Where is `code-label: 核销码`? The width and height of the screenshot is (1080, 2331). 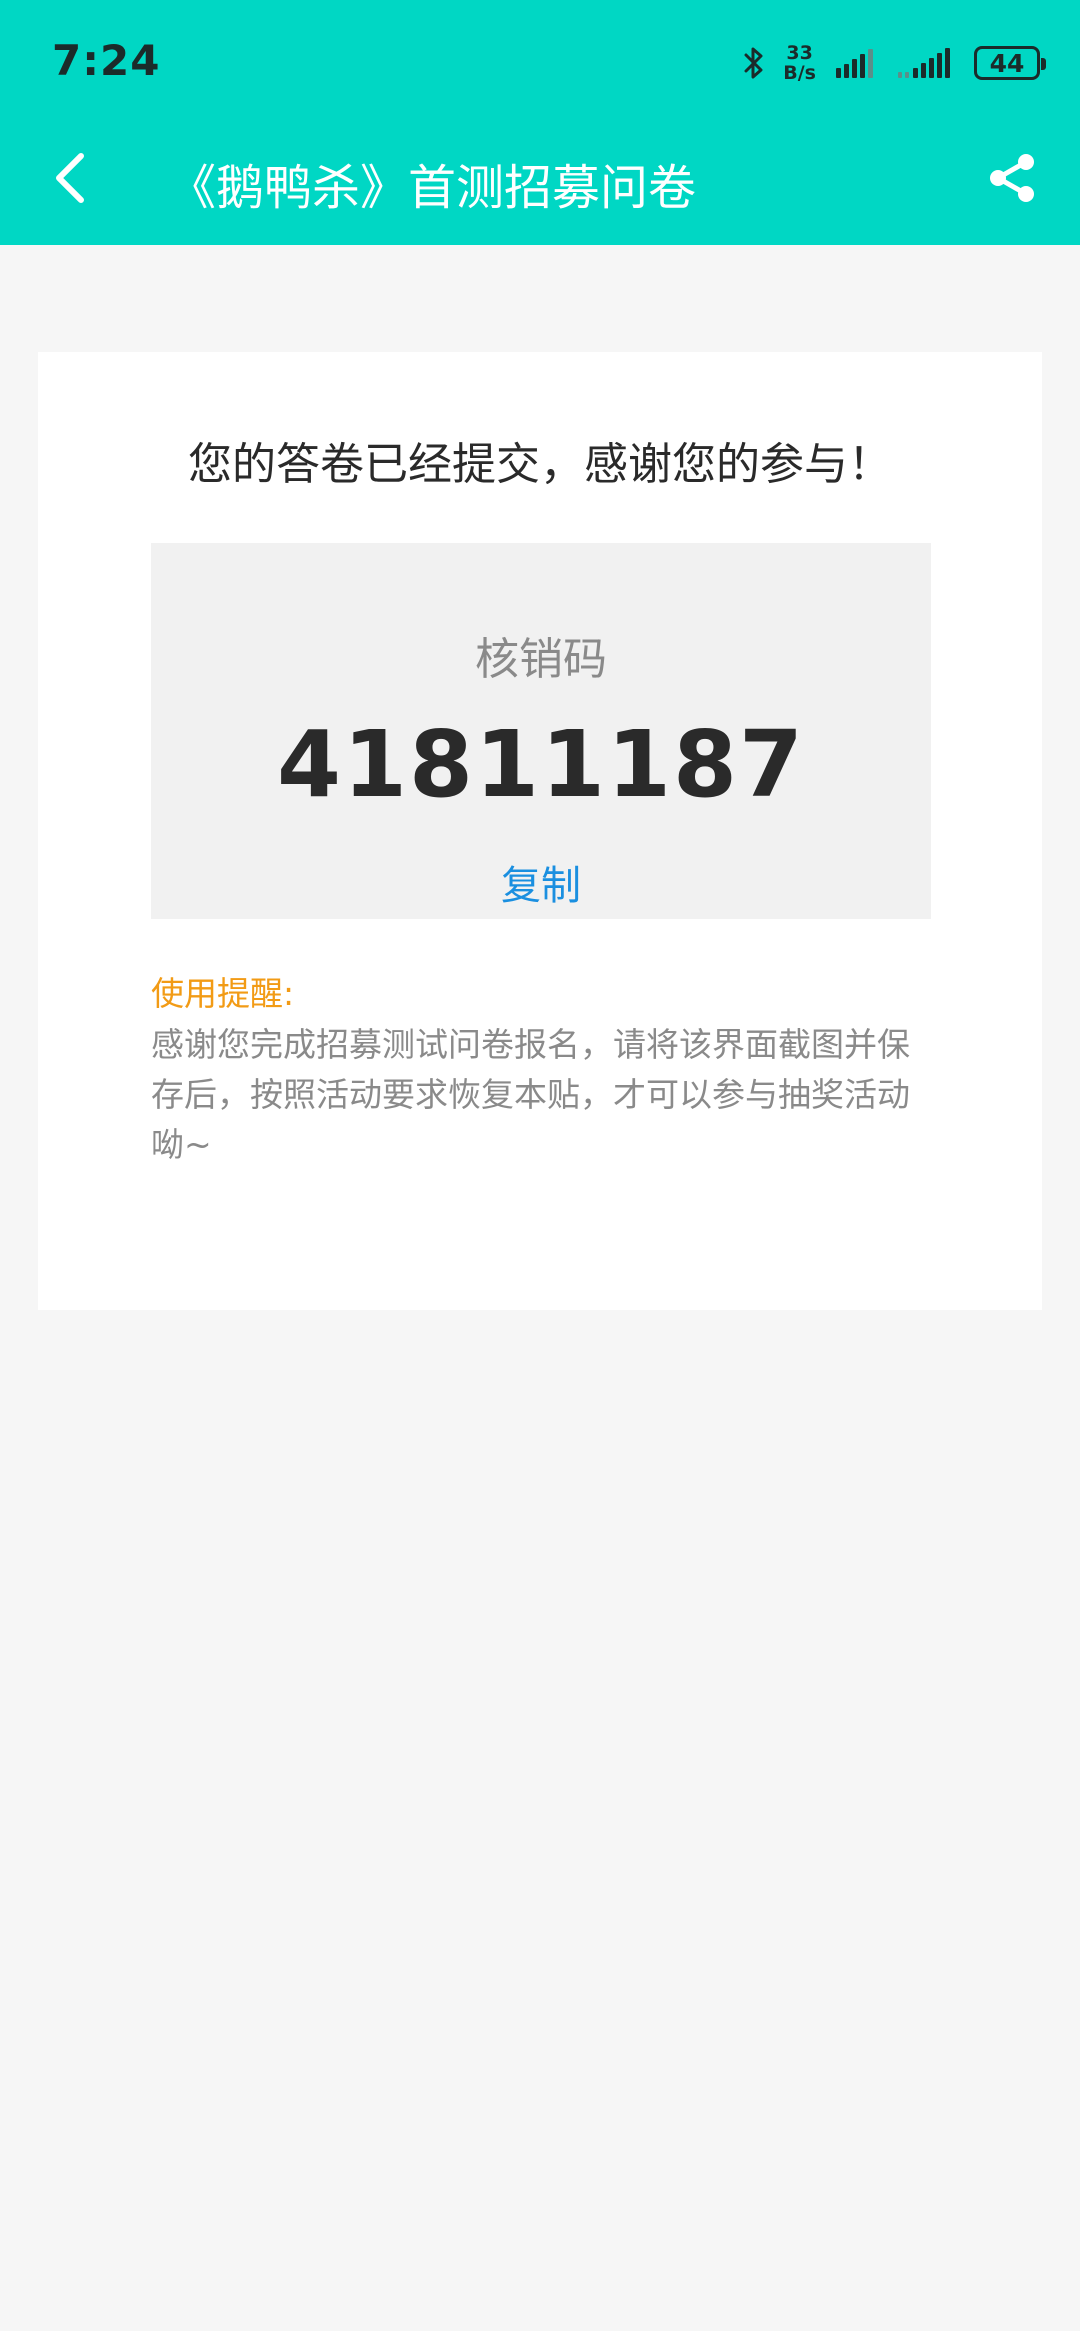
code-label: 核销码 is located at coordinates (541, 659).